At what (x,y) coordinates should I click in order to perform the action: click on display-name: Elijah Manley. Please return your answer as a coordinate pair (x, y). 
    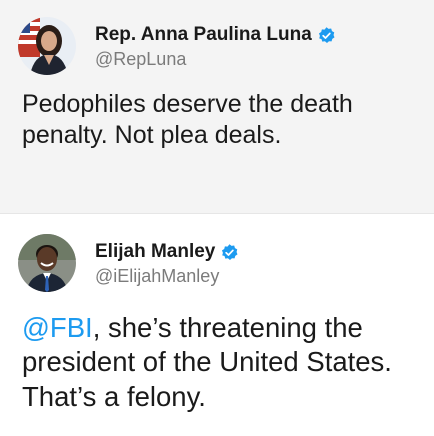
    Looking at the image, I should click on (155, 252).